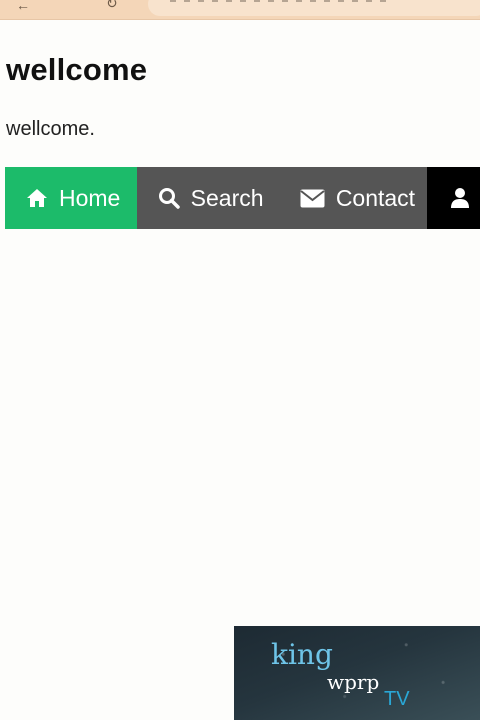 Image resolution: width=480 pixels, height=720 pixels. I want to click on nav-item-user, so click(453, 198).